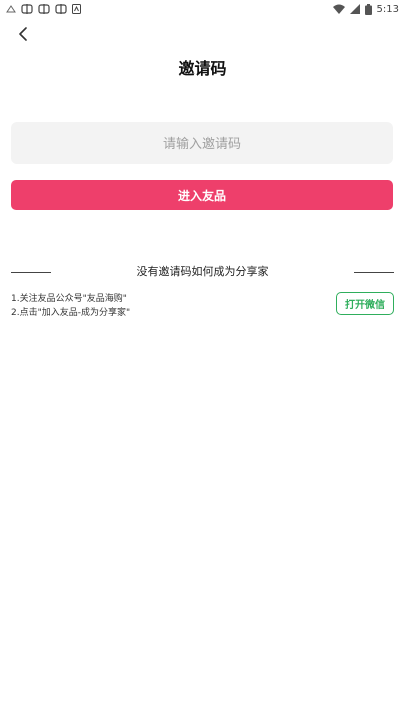 The image size is (405, 720). Describe the element at coordinates (202, 195) in the screenshot. I see `enter-youpin-button: 进入友品` at that location.